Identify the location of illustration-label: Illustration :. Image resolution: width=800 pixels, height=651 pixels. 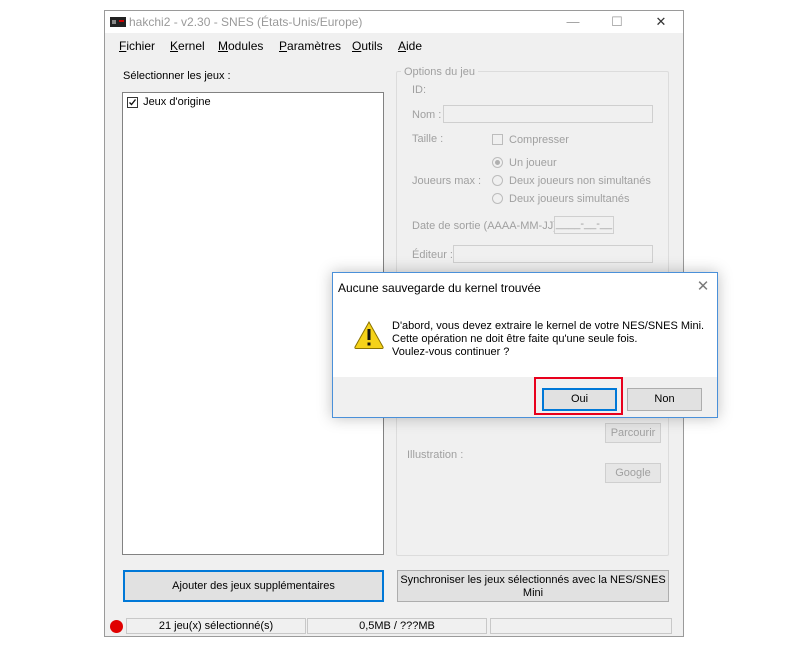
(435, 455).